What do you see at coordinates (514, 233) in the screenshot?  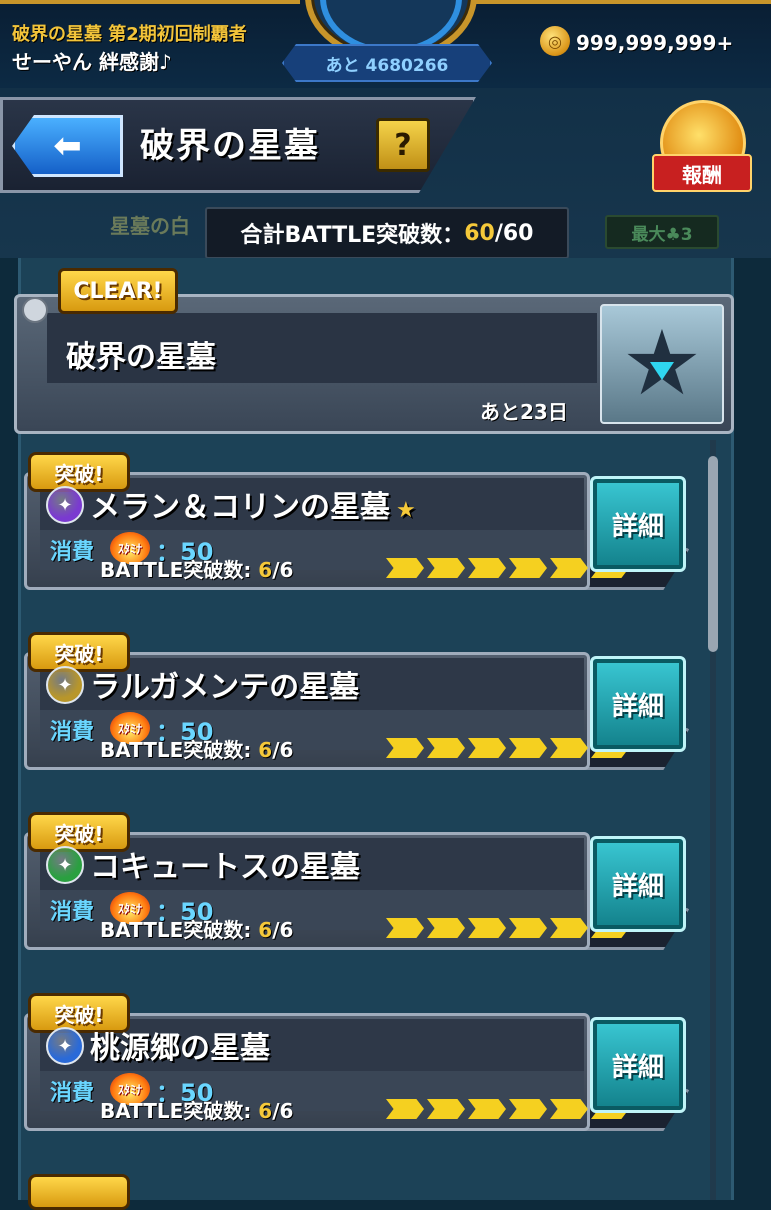 I see `total-max: /60` at bounding box center [514, 233].